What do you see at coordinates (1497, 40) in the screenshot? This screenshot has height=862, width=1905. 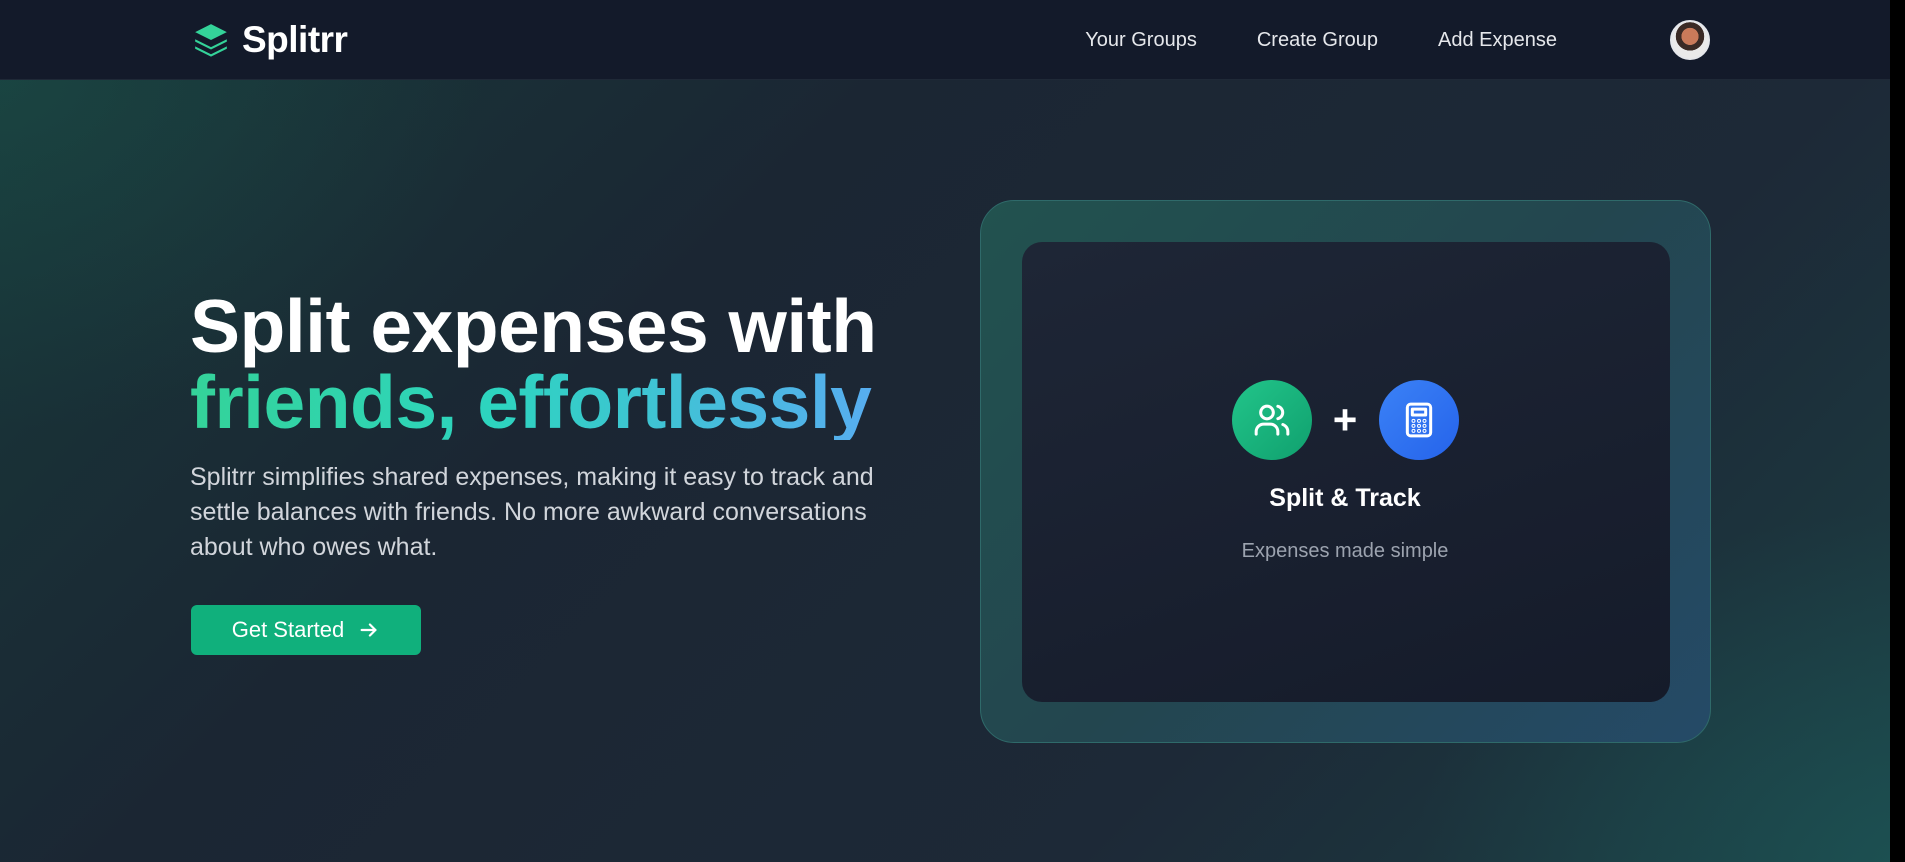 I see `nav-add-expense: Add Expense` at bounding box center [1497, 40].